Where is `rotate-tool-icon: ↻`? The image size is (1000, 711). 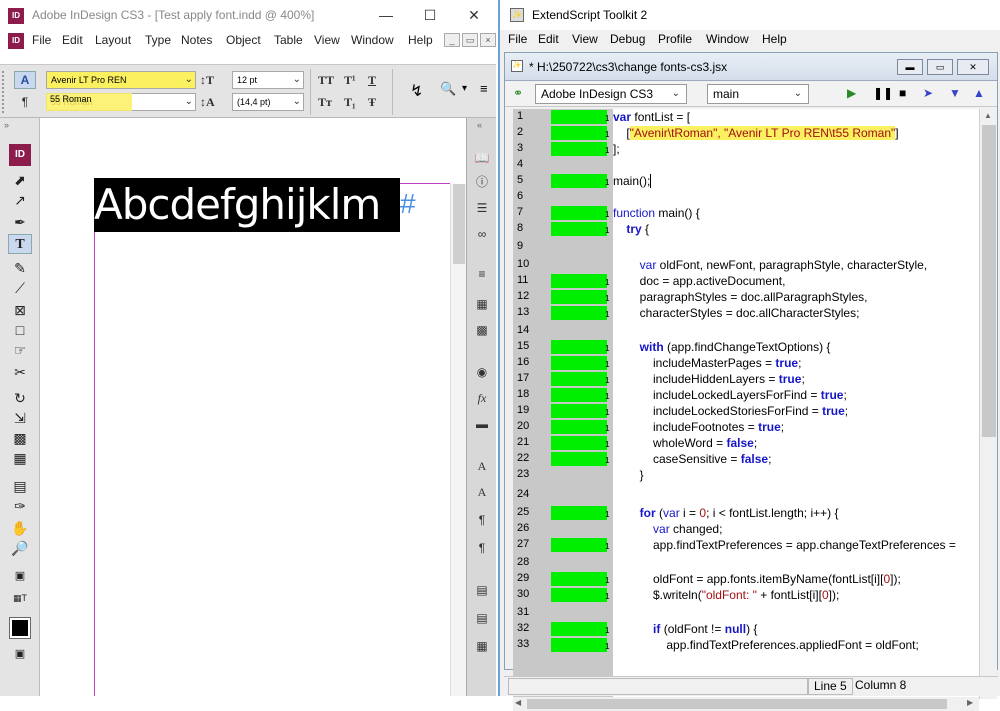
rotate-tool-icon: ↻ is located at coordinates (20, 398).